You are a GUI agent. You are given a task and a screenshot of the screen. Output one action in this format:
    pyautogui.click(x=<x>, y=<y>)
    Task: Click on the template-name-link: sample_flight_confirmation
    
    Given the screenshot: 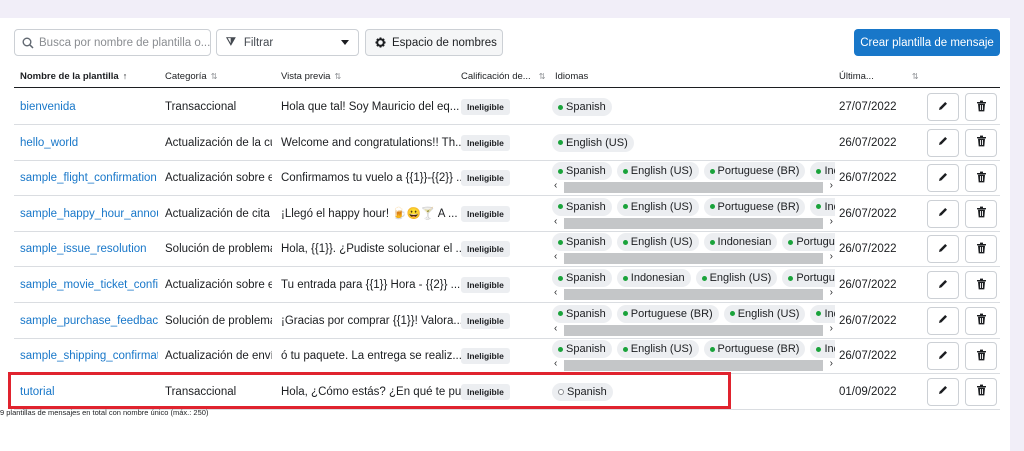 What is the action you would take?
    pyautogui.click(x=89, y=178)
    